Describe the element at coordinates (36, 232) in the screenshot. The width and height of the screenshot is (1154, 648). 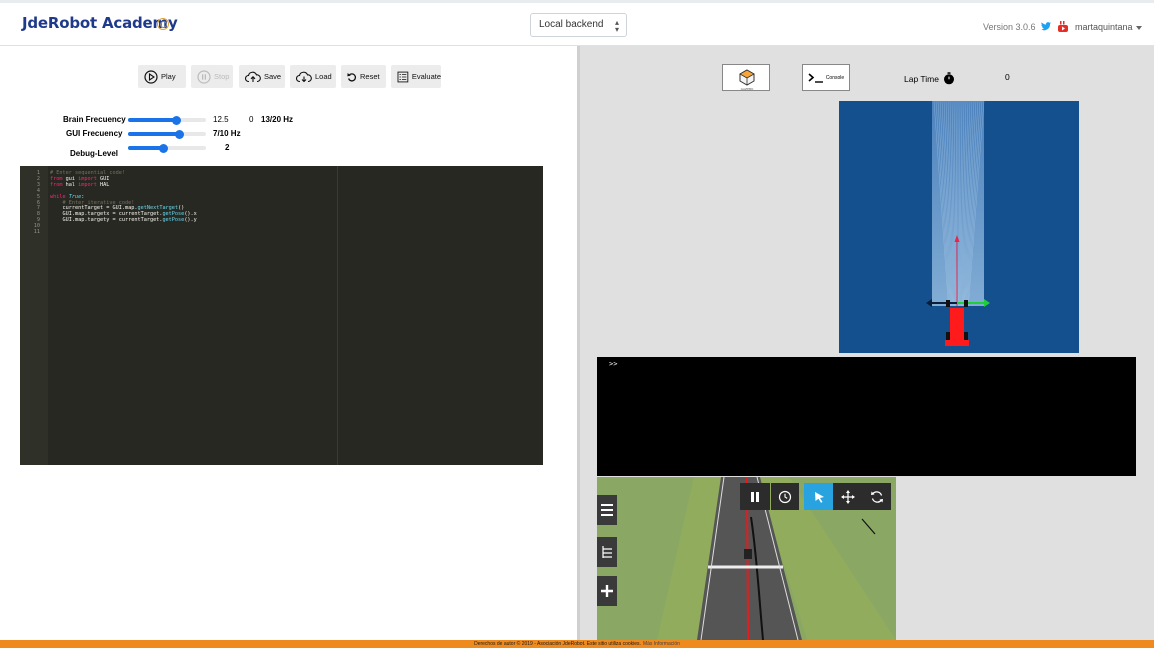
I see `line-number: 11` at that location.